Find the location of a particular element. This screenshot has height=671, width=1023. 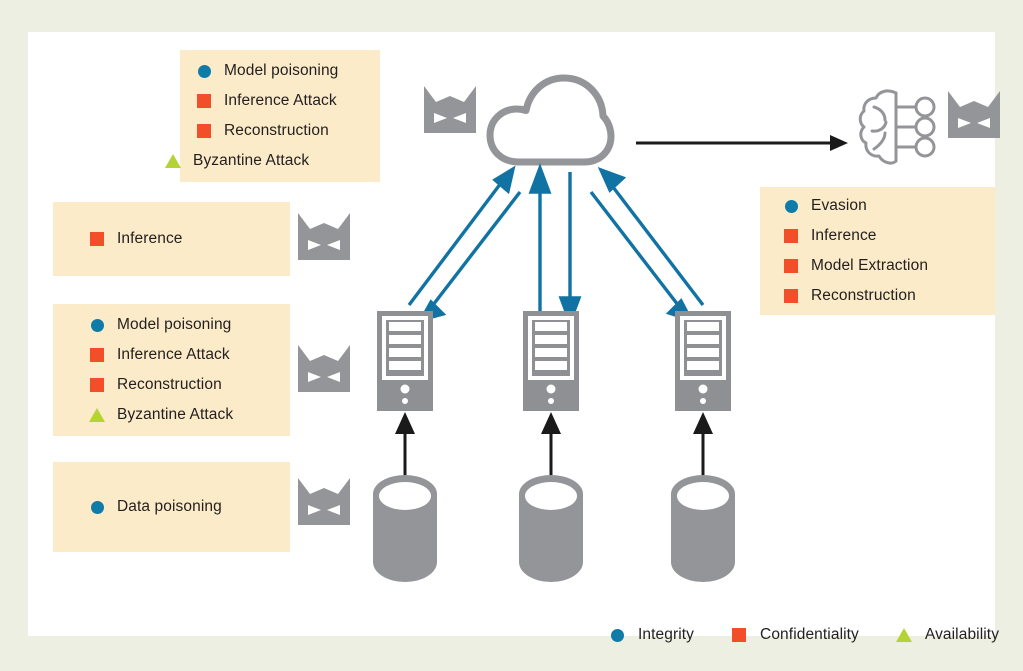

legend-item-availability: Availability is located at coordinates (946, 635).